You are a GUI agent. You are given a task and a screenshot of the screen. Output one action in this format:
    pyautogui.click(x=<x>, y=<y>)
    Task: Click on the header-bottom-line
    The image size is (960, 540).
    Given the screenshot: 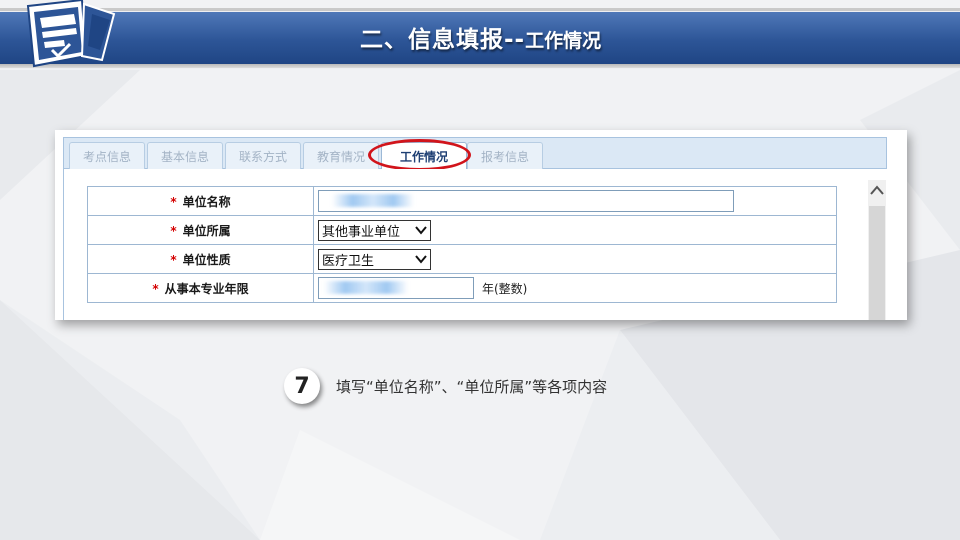 What is the action you would take?
    pyautogui.click(x=480, y=66)
    